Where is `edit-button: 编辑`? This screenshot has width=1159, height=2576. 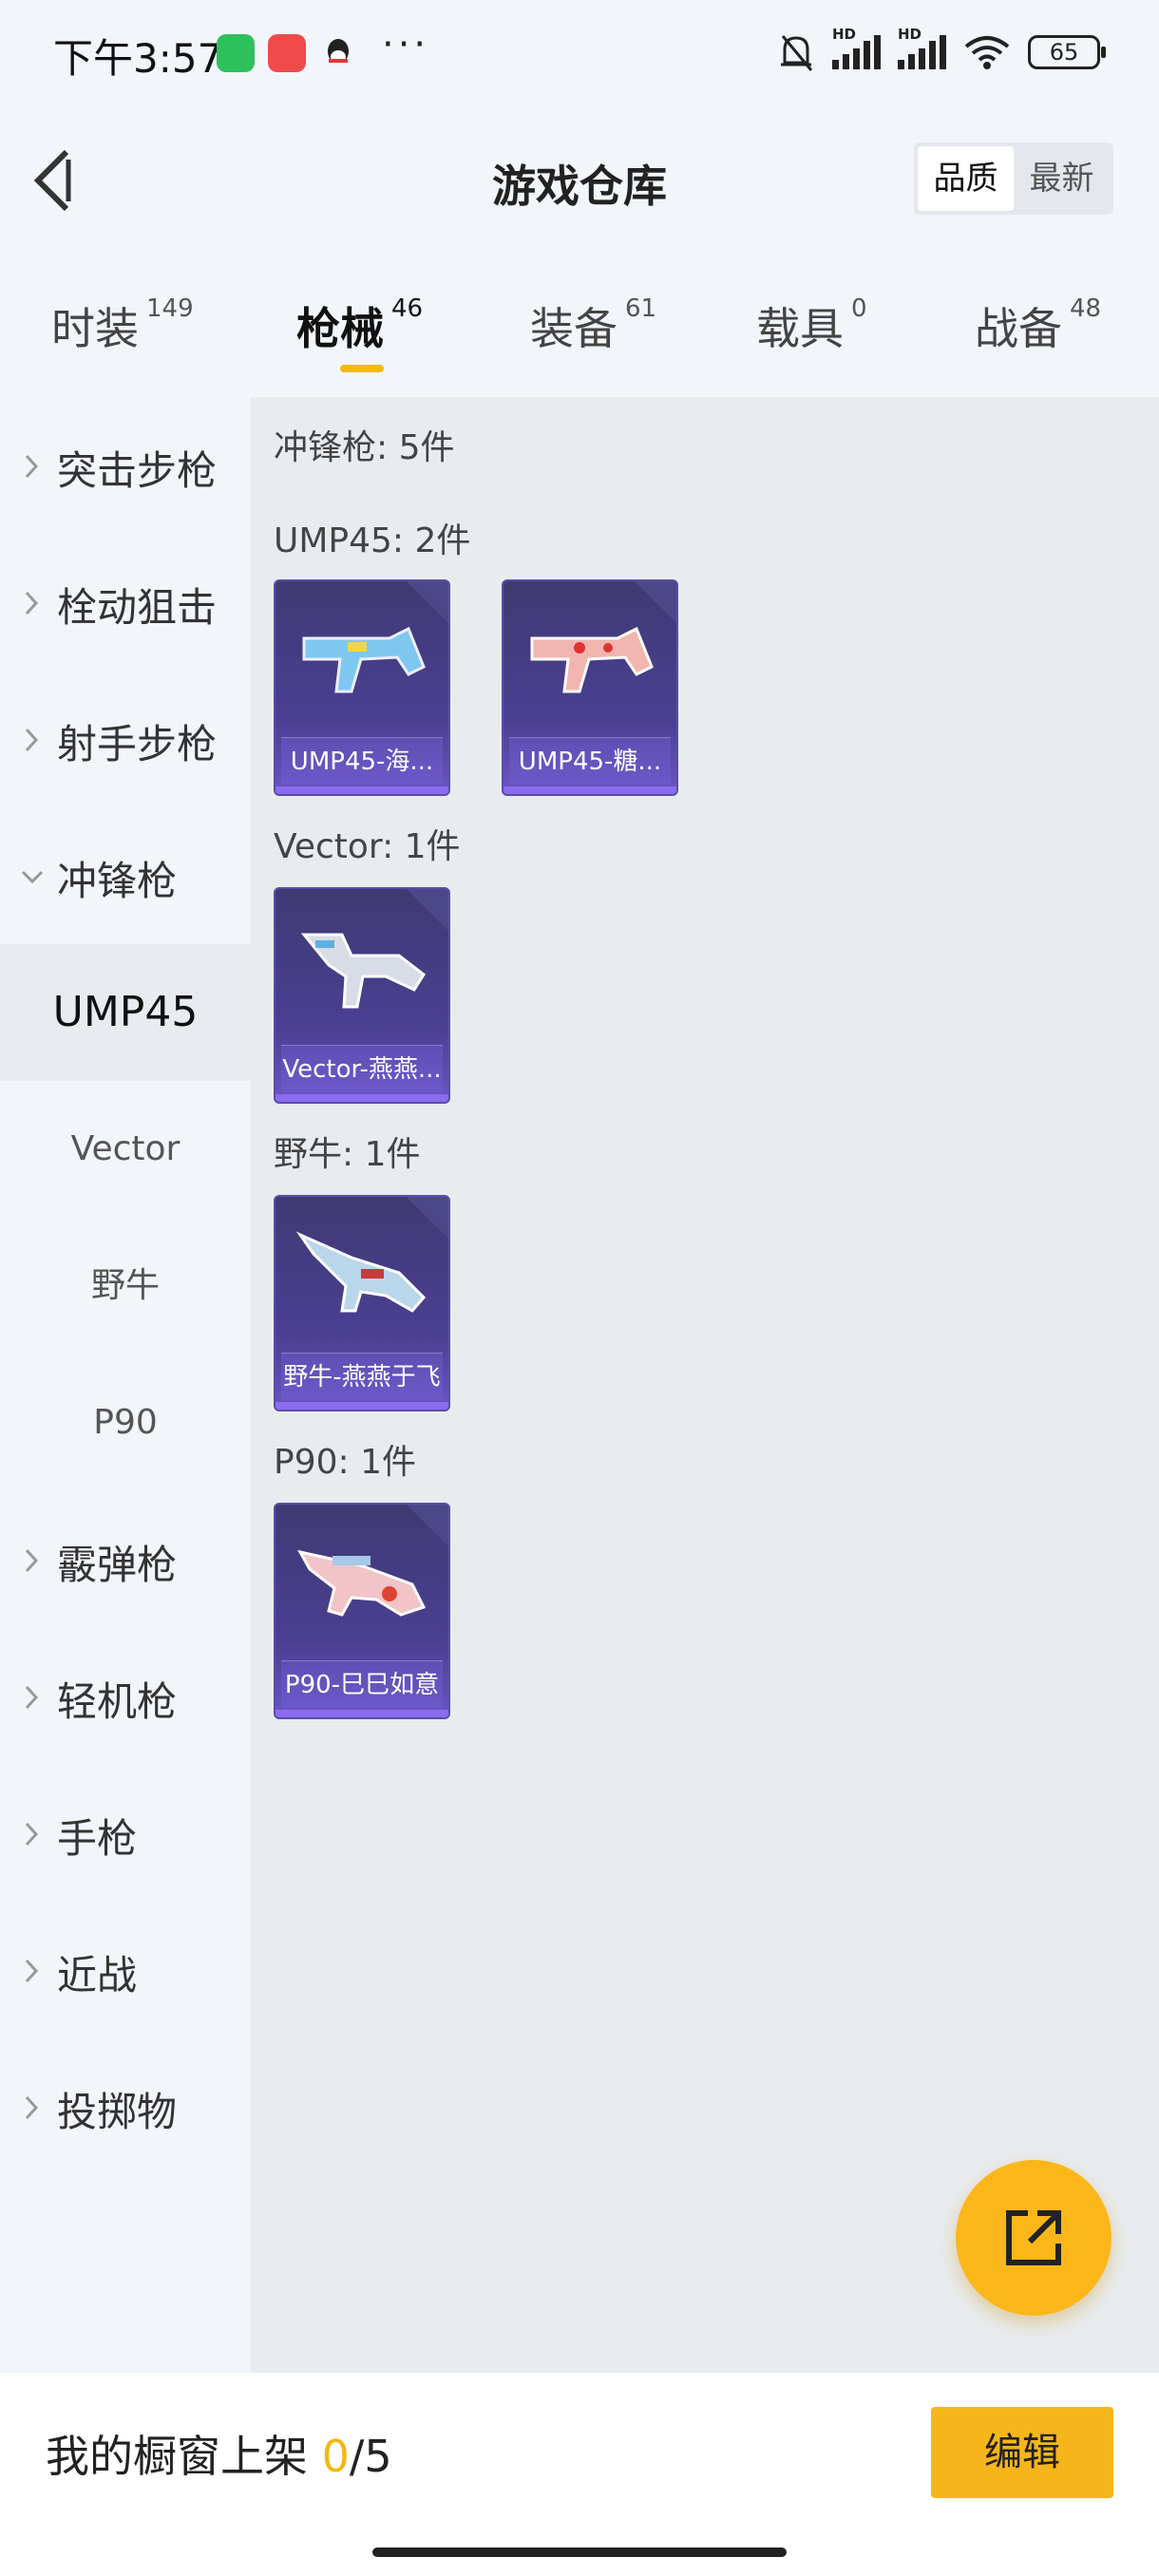
edit-button: 编辑 is located at coordinates (1022, 2452).